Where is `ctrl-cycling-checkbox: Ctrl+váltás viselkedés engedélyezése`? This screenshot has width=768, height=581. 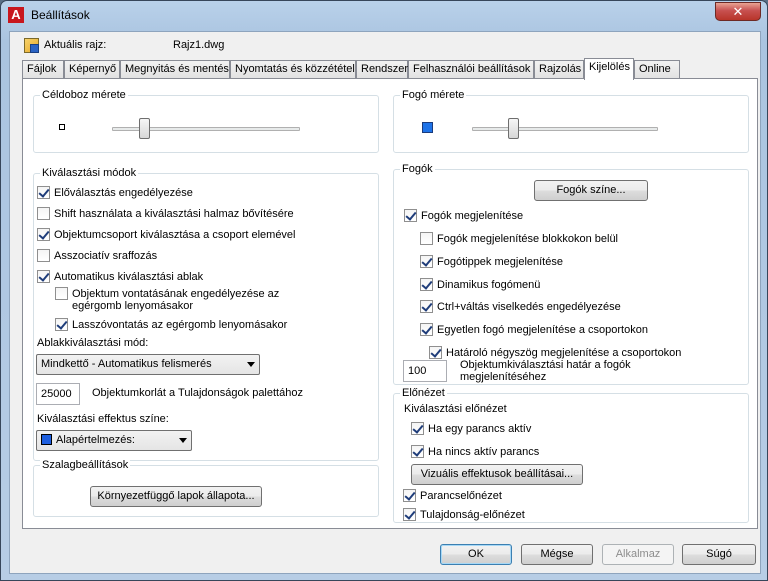
ctrl-cycling-checkbox: Ctrl+váltás viselkedés engedélyezése is located at coordinates (520, 307).